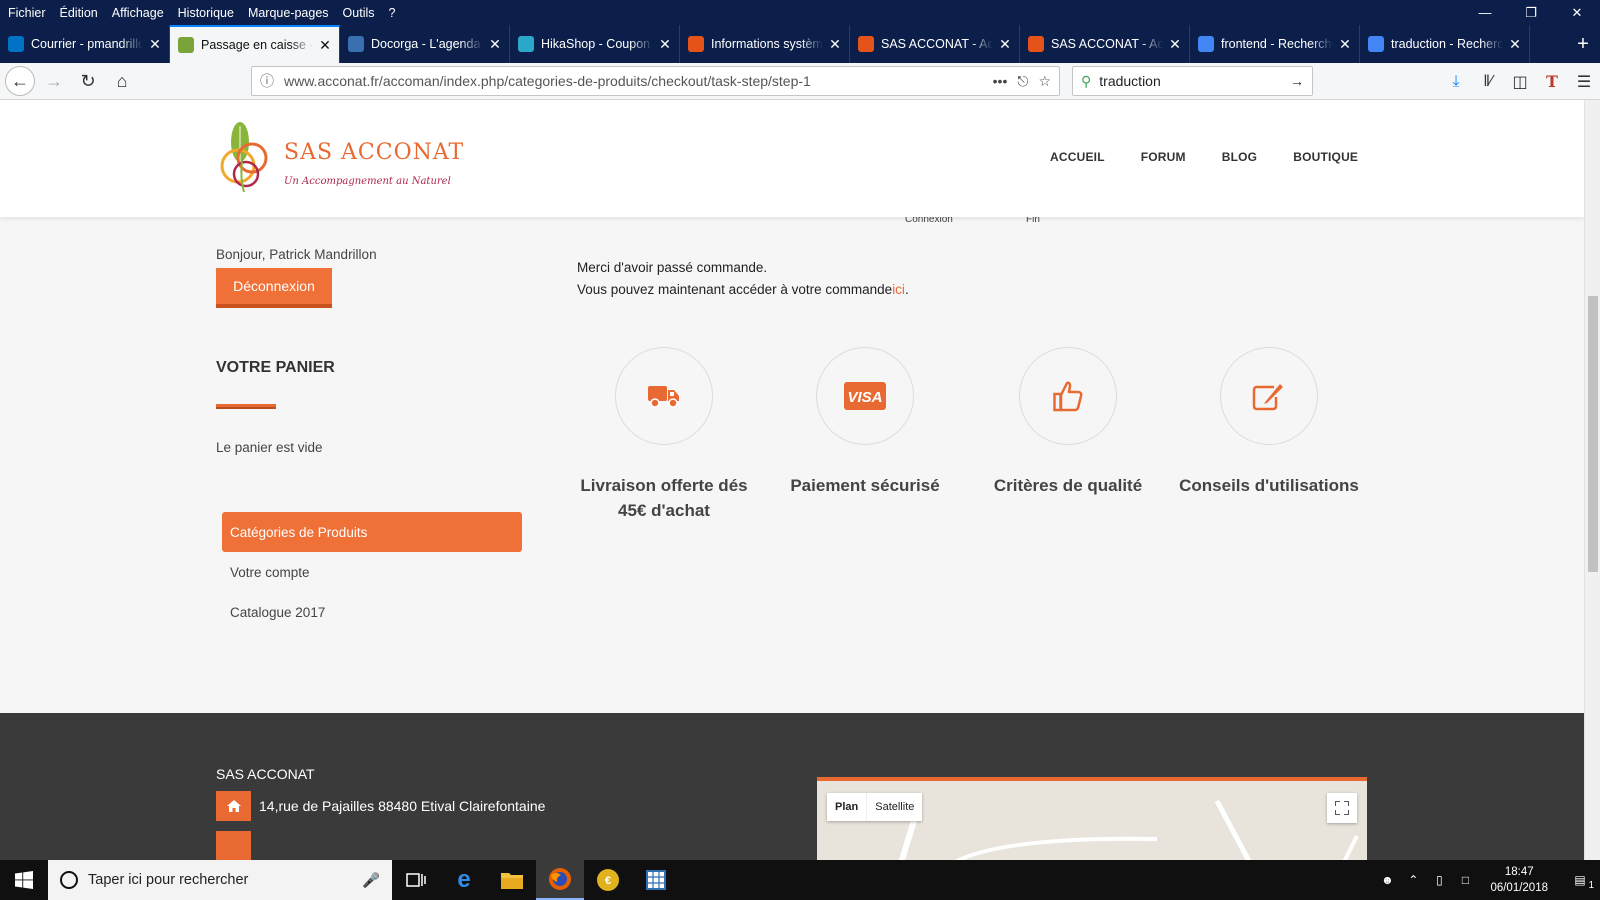  I want to click on map-widget: Plan Satellite, so click(1092, 818).